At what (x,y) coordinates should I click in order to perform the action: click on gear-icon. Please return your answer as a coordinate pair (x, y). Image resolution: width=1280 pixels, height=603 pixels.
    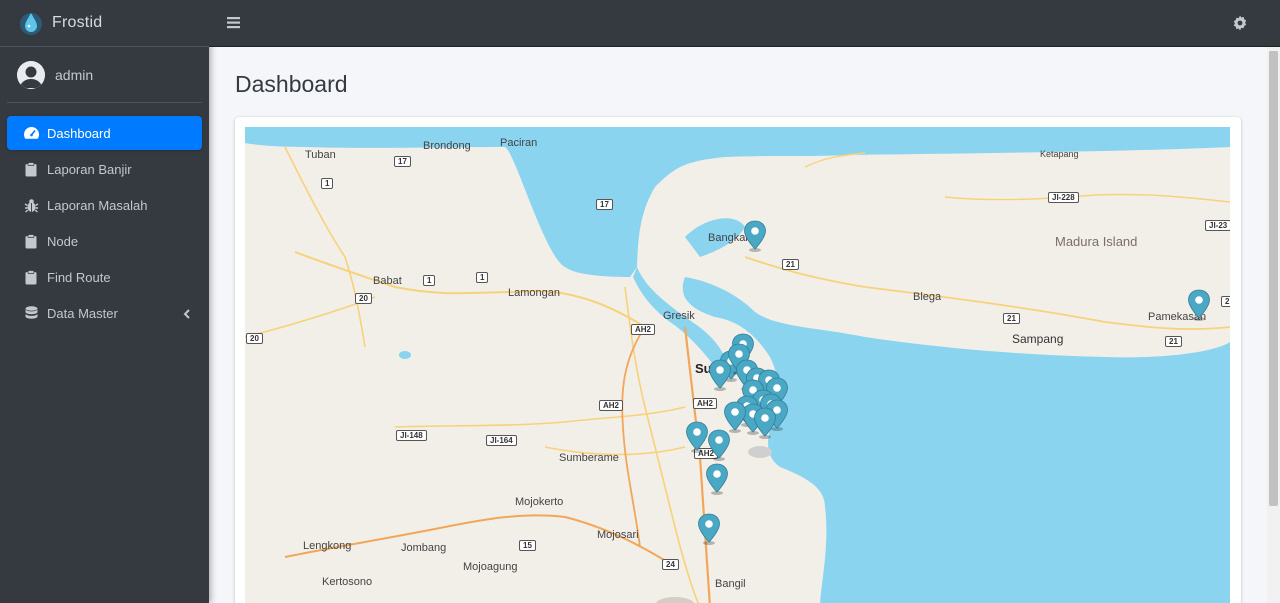
    Looking at the image, I should click on (1240, 23).